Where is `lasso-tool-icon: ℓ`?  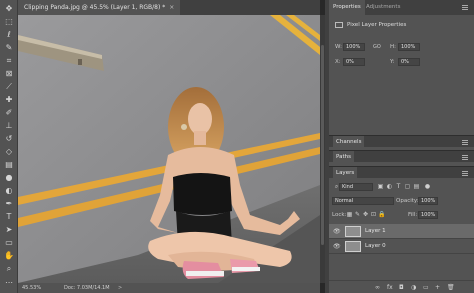 lasso-tool-icon: ℓ is located at coordinates (9, 34).